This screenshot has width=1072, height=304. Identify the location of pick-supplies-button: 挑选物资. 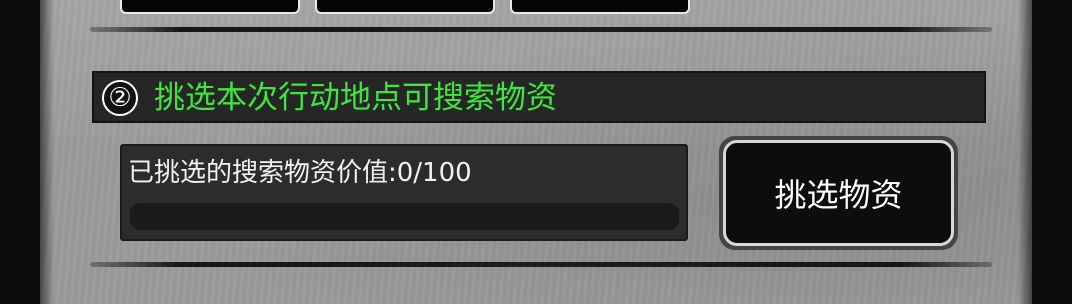
(838, 193).